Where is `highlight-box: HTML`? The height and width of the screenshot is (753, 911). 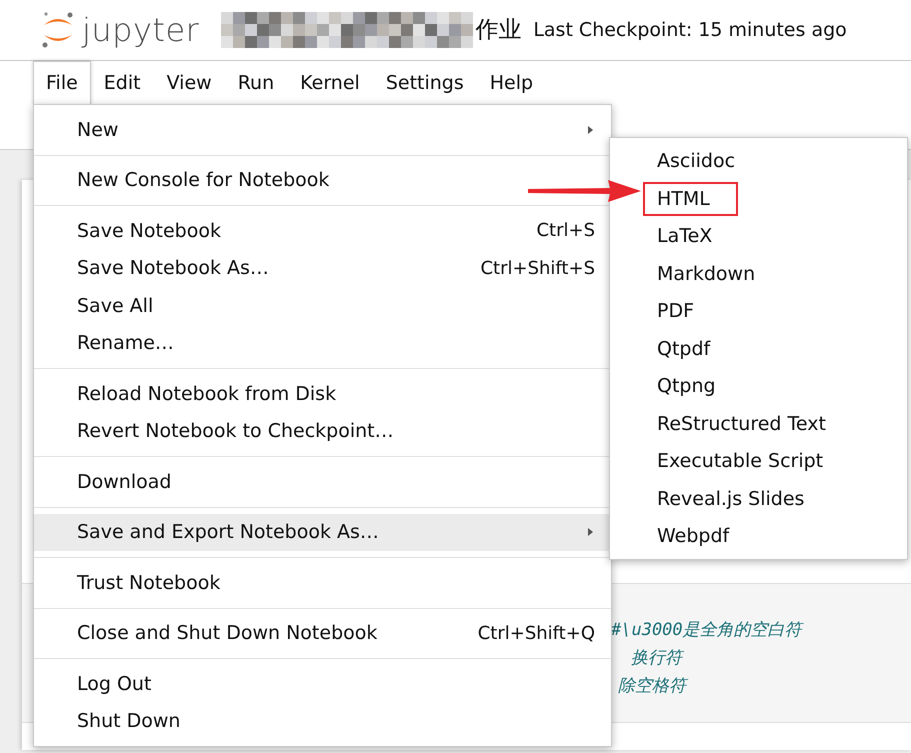
highlight-box: HTML is located at coordinates (690, 199).